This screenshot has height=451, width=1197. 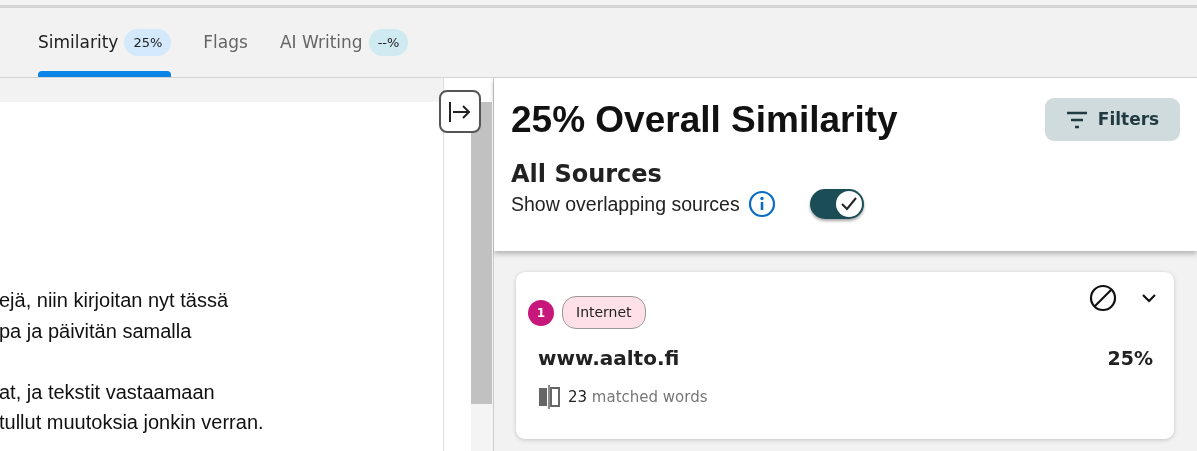 I want to click on percent-badge: 25%, so click(x=148, y=42).